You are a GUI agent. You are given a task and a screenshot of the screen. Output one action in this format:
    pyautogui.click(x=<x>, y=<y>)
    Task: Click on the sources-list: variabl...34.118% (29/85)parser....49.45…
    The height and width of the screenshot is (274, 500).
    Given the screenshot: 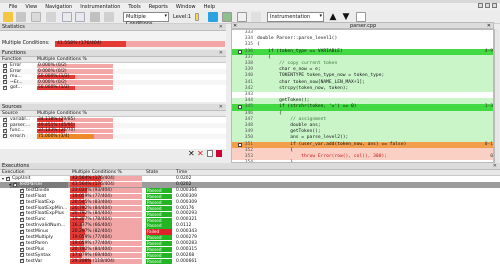 What is the action you would take?
    pyautogui.click(x=113, y=128)
    